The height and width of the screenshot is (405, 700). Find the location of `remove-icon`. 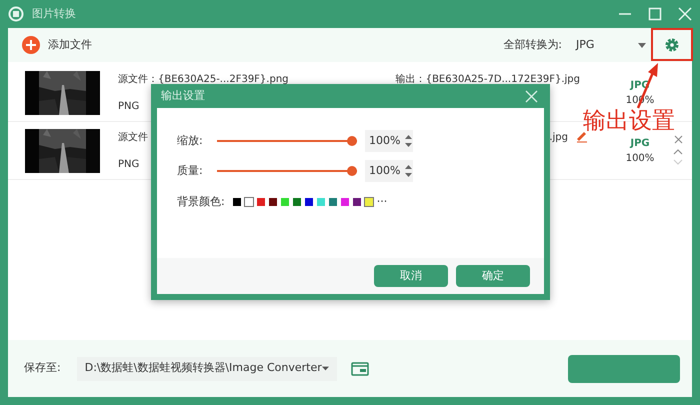

remove-icon is located at coordinates (678, 139).